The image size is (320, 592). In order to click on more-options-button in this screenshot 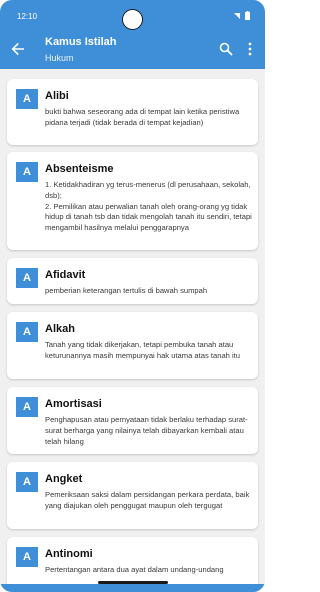, I will do `click(250, 49)`.